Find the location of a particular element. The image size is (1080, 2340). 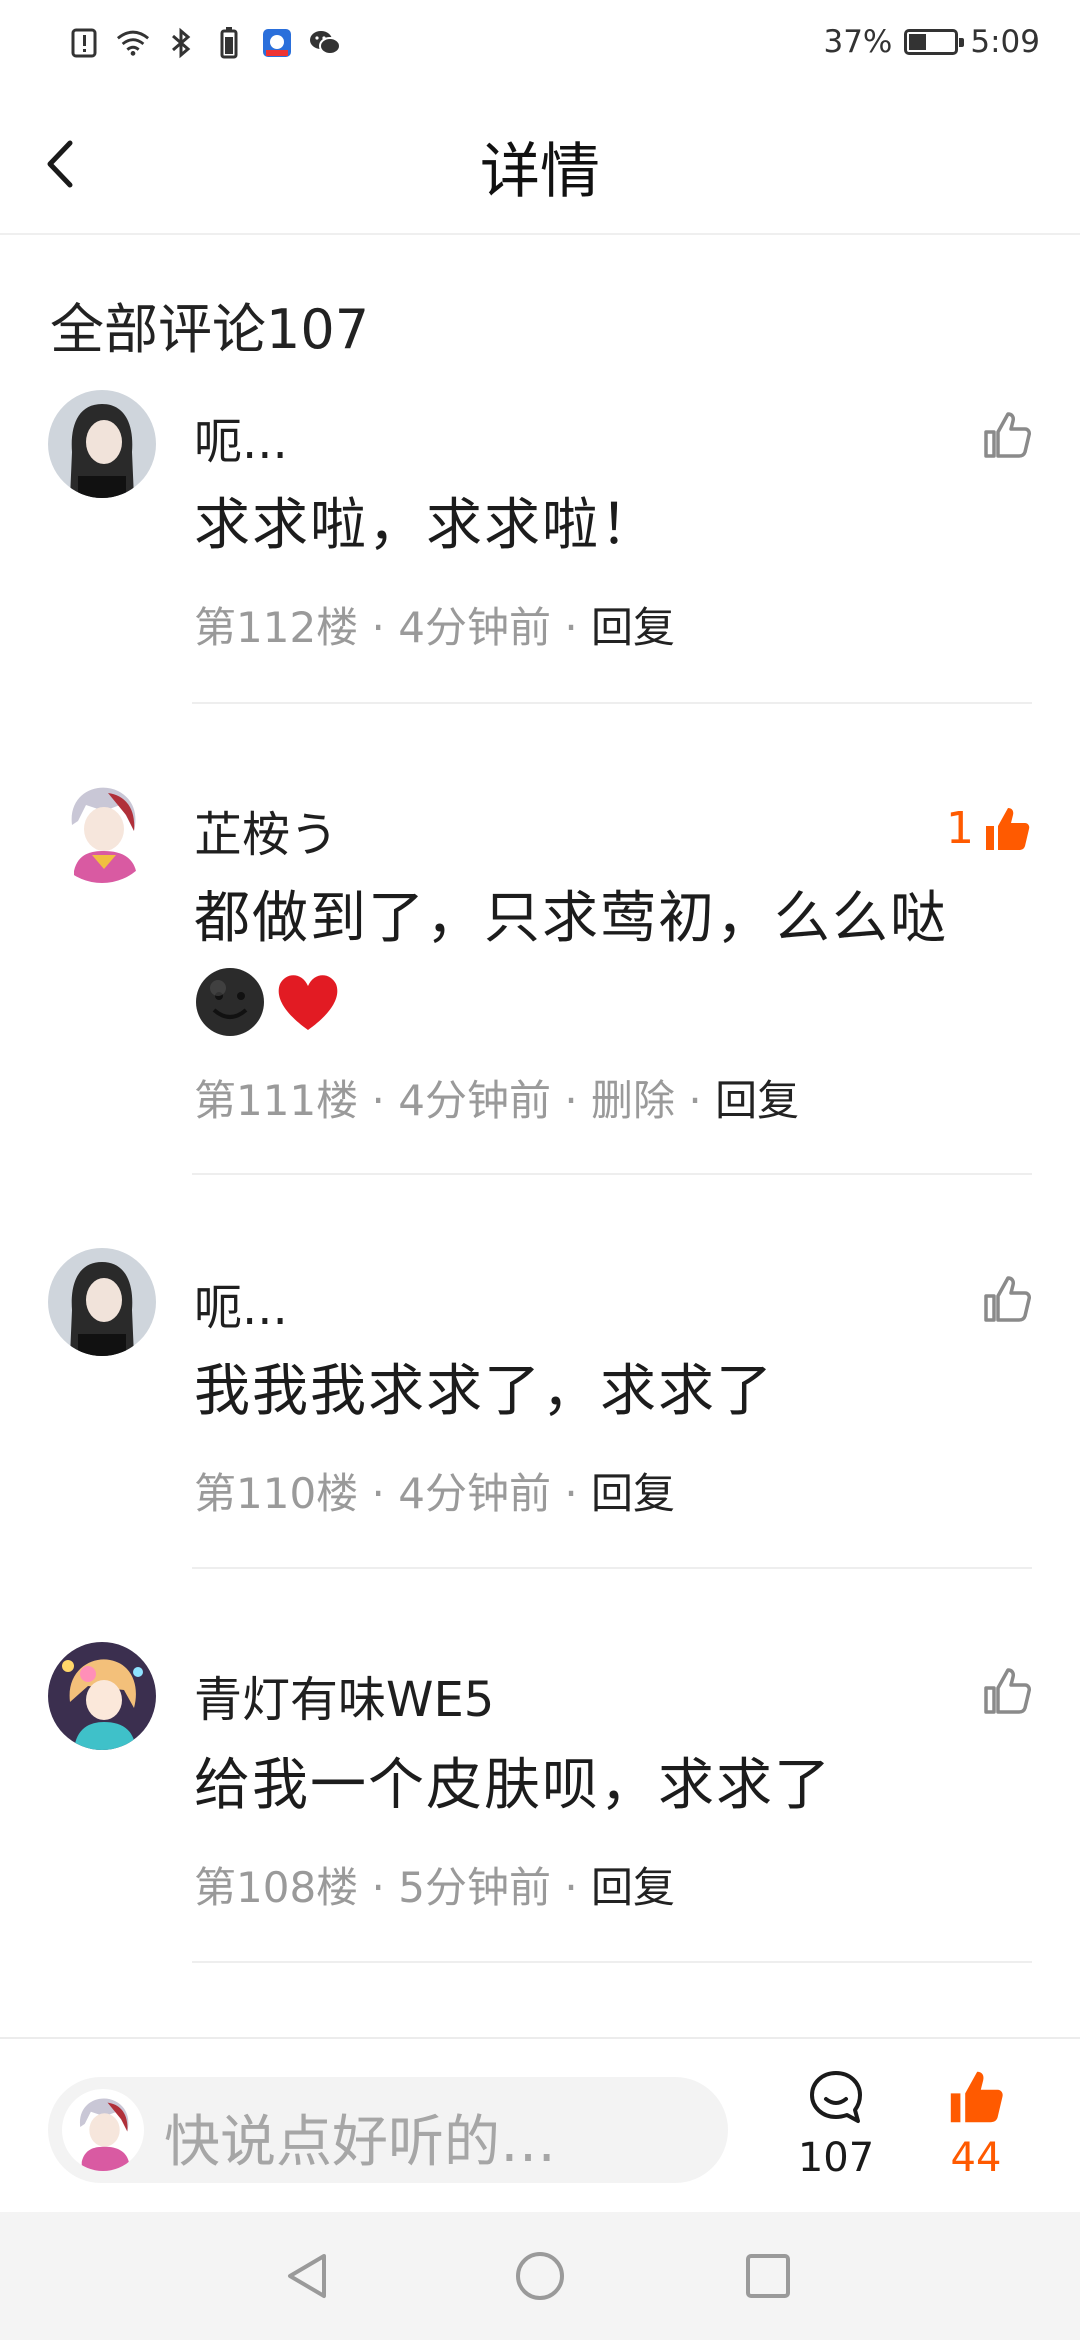

my-avatar is located at coordinates (103, 2130).